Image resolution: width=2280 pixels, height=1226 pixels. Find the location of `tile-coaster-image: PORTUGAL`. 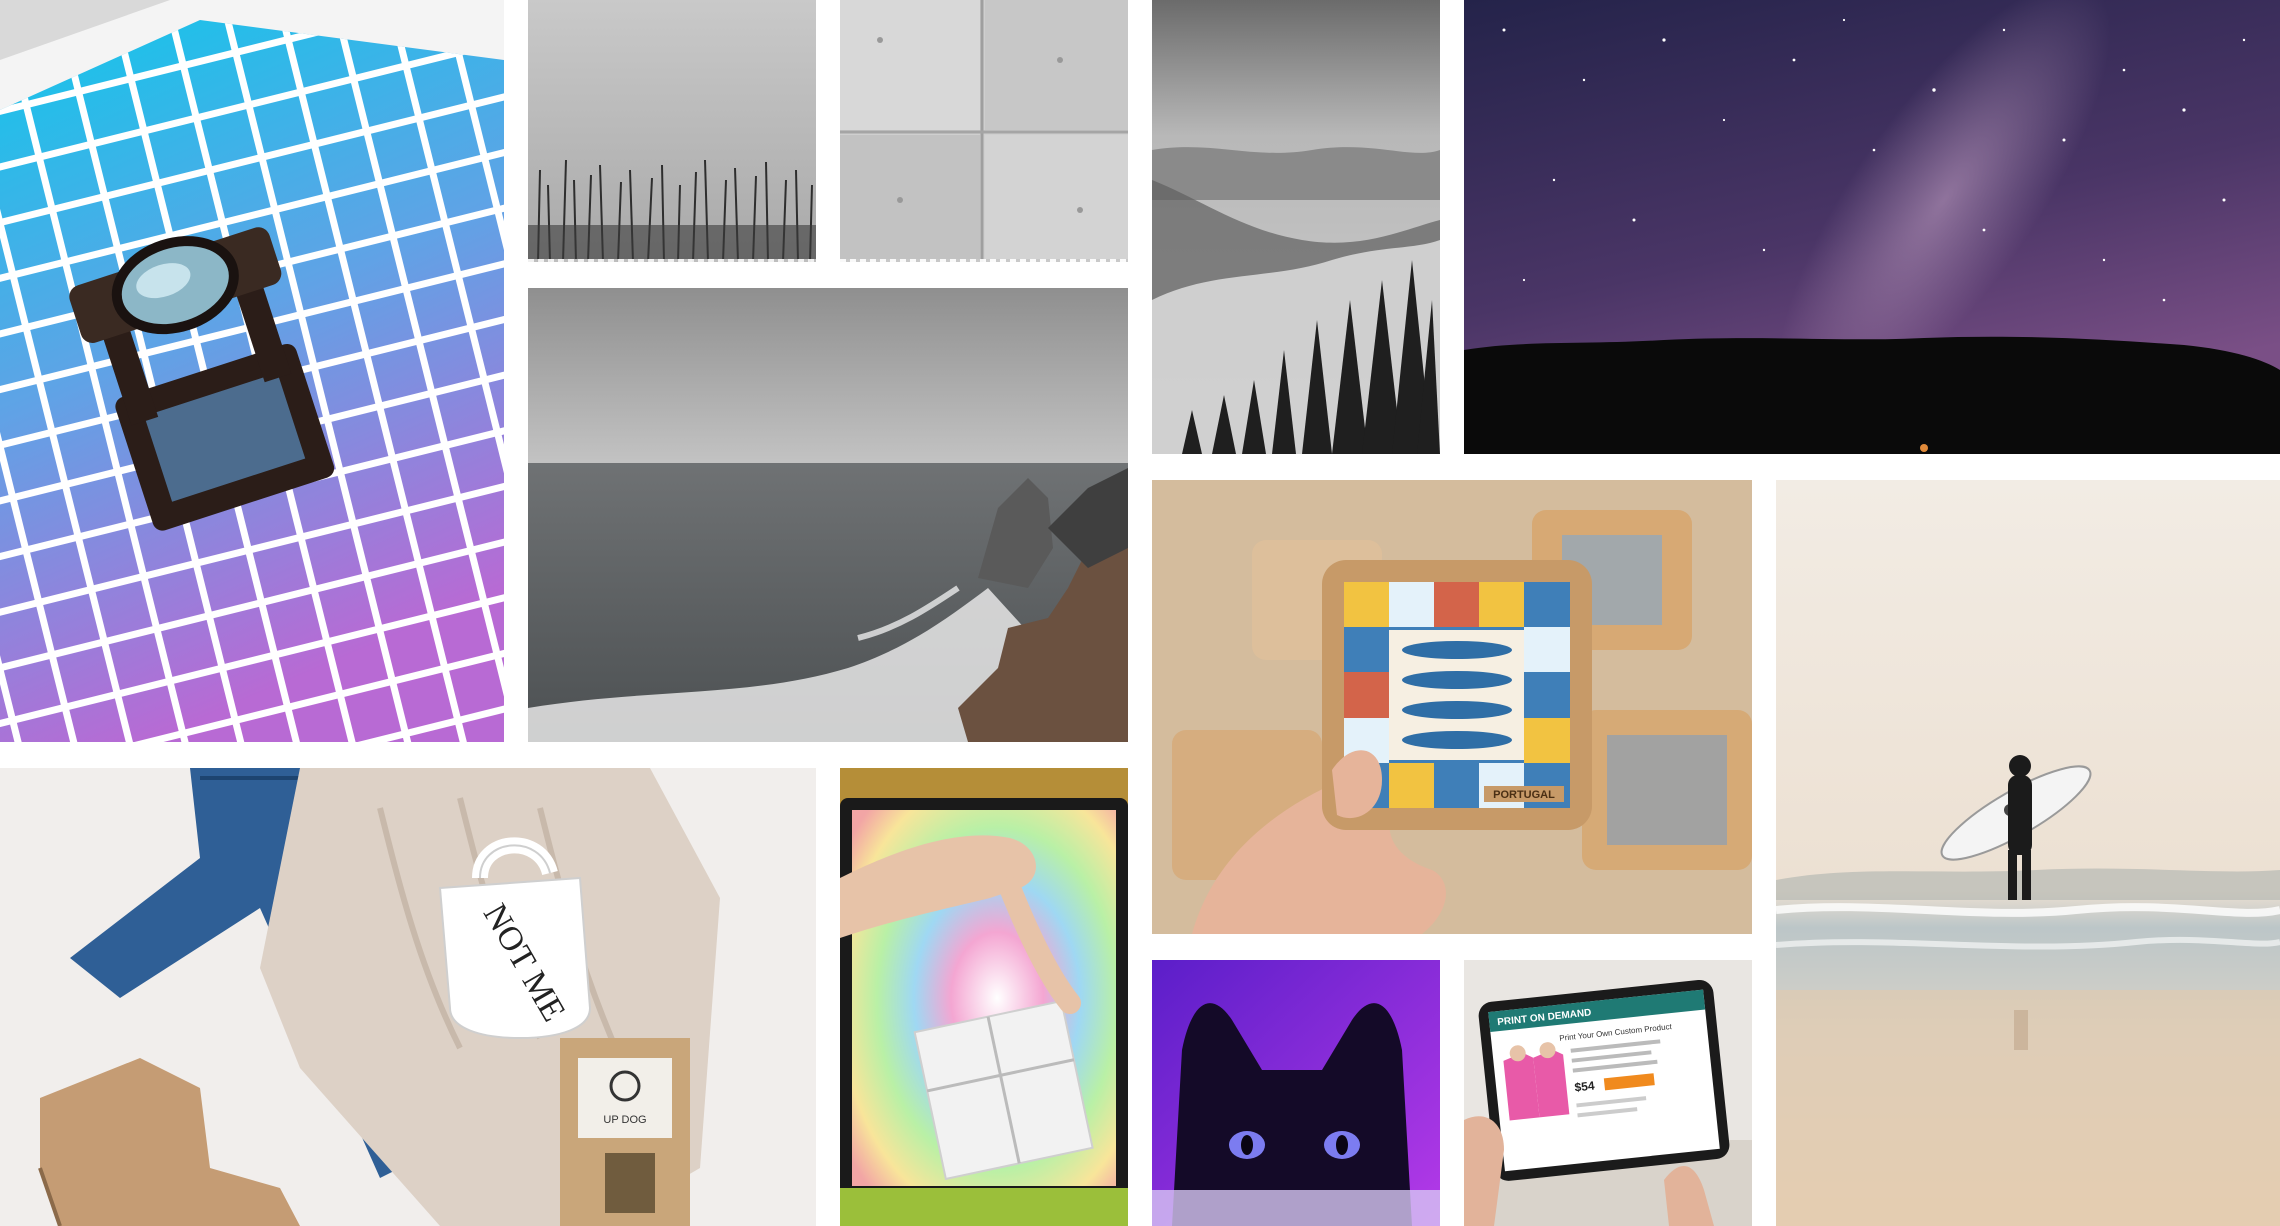

tile-coaster-image: PORTUGAL is located at coordinates (1452, 707).